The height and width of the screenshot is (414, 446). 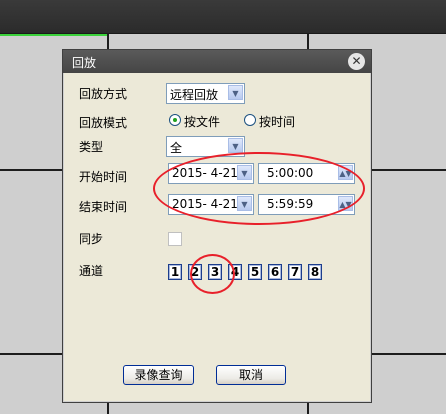 What do you see at coordinates (103, 123) in the screenshot?
I see `playback-mode-label: 回放模式` at bounding box center [103, 123].